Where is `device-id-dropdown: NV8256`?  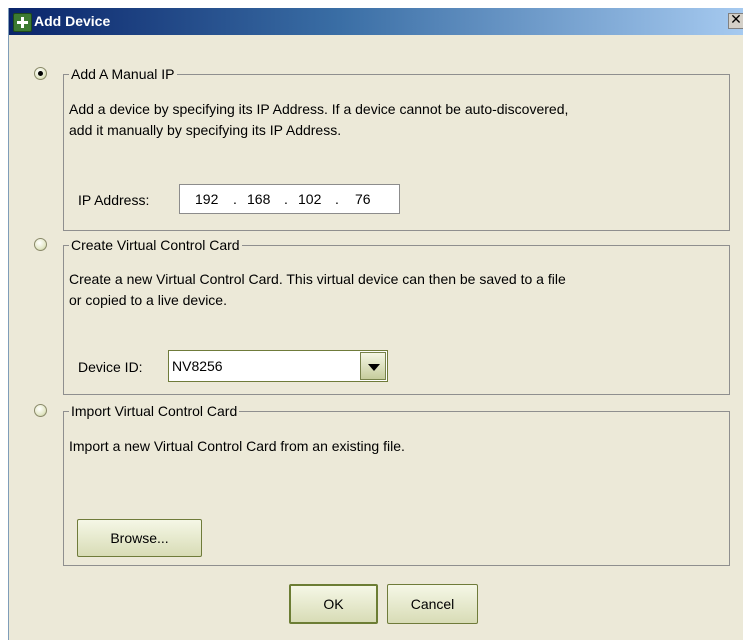
device-id-dropdown: NV8256 is located at coordinates (278, 366).